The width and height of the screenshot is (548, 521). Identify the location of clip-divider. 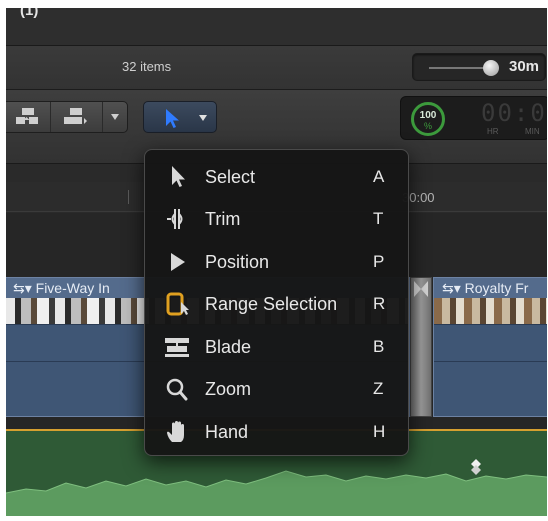
(490, 361).